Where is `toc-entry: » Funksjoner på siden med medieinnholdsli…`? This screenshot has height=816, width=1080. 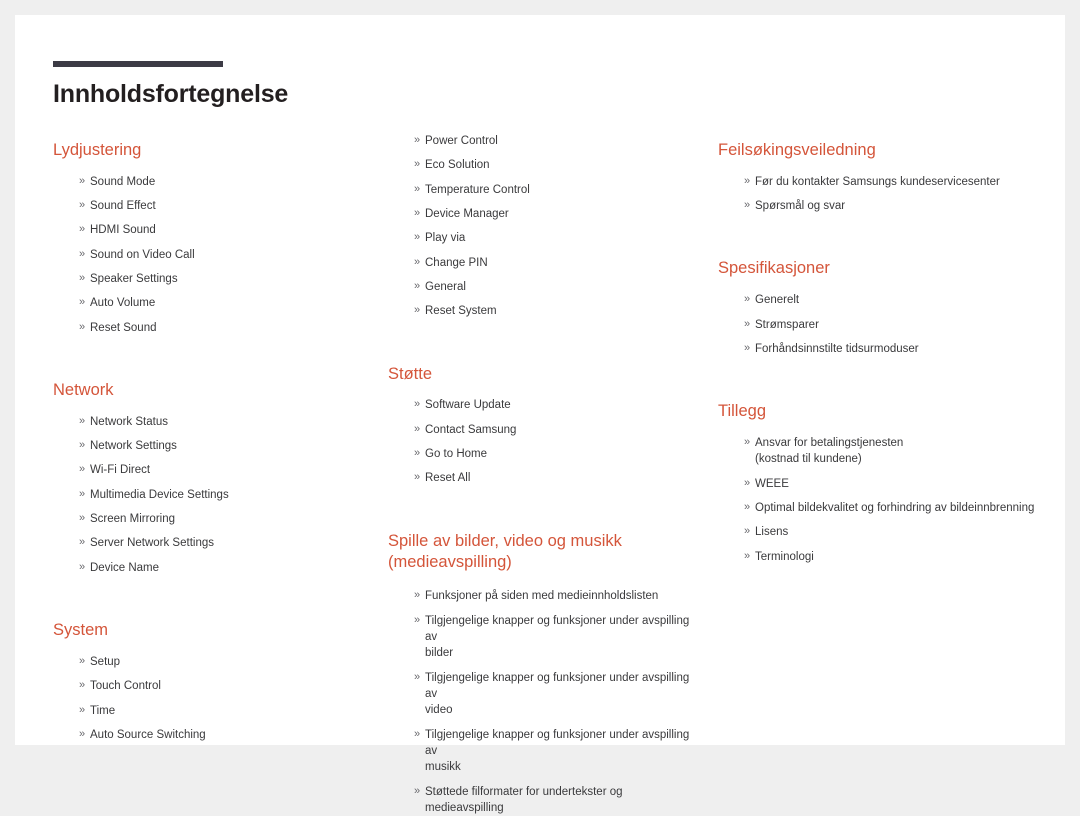 toc-entry: » Funksjoner på siden med medieinnholdsli… is located at coordinates (558, 596).